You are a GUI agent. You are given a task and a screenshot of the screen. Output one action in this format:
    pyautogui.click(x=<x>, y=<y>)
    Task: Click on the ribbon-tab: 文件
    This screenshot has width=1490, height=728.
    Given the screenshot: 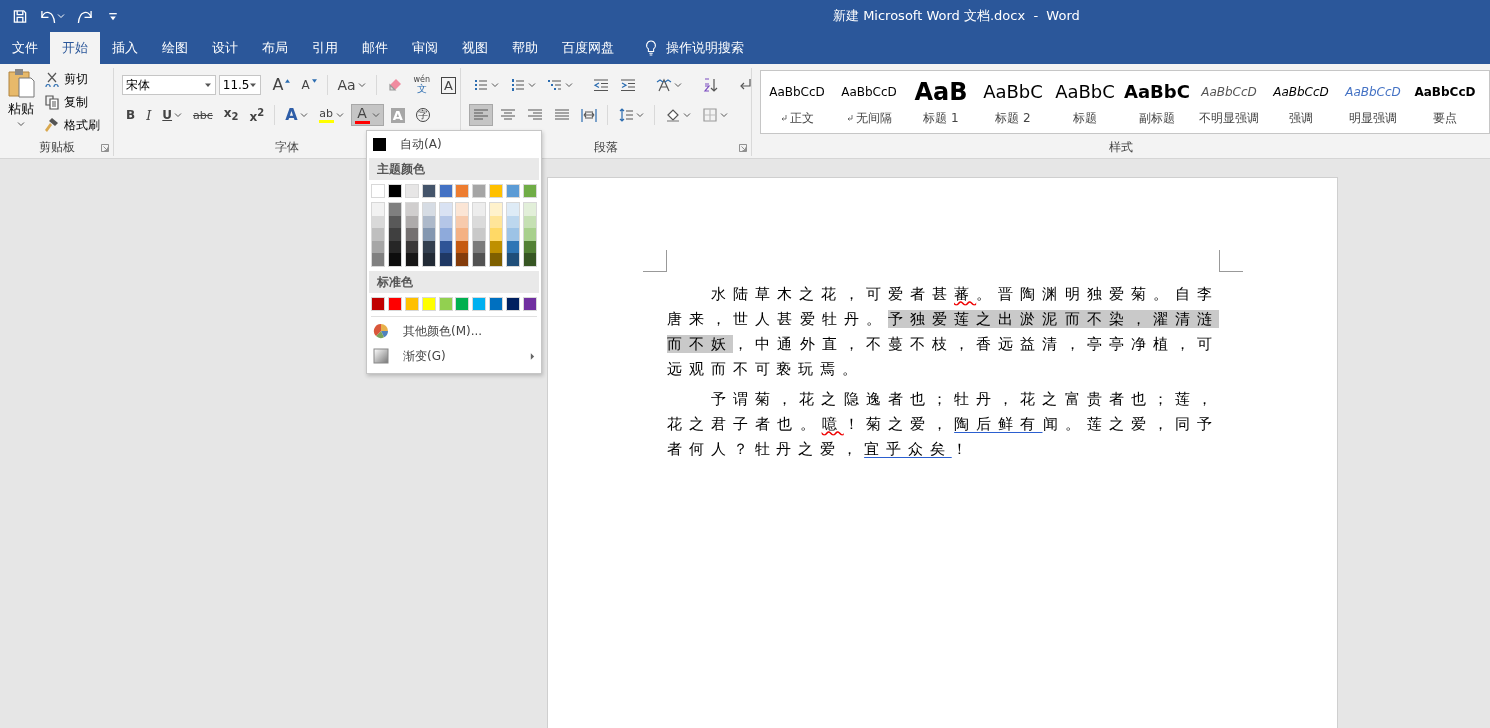 What is the action you would take?
    pyautogui.click(x=25, y=48)
    